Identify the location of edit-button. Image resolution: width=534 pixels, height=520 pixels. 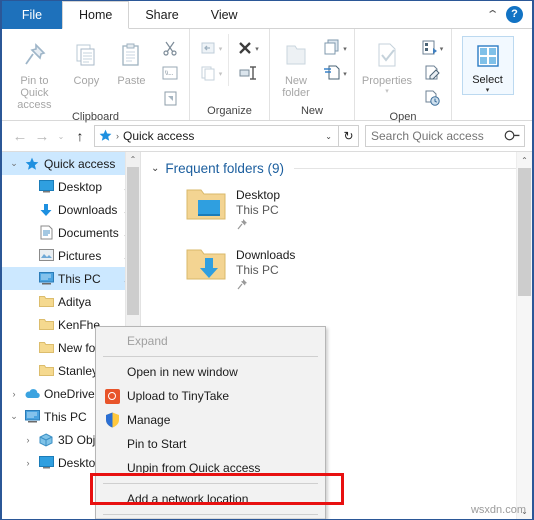
(432, 74).